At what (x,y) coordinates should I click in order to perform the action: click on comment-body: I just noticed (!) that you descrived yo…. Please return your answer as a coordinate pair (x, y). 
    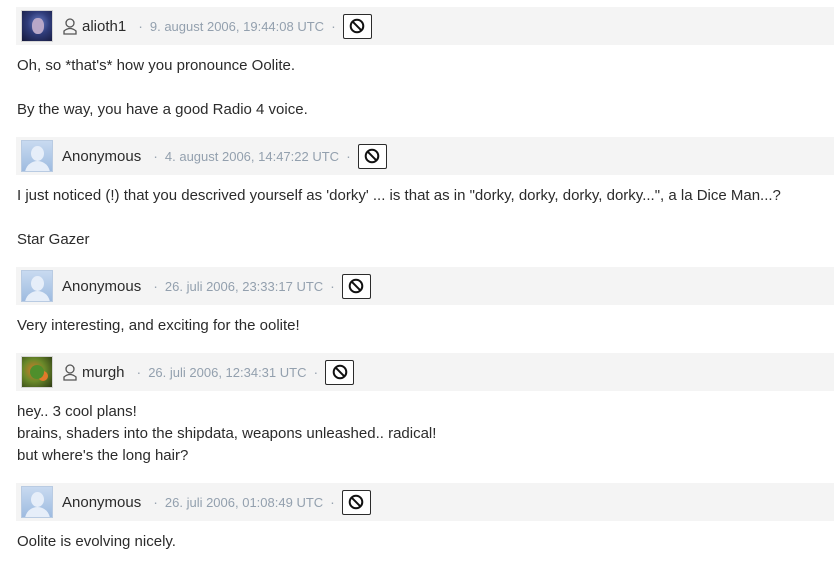
    Looking at the image, I should click on (425, 218).